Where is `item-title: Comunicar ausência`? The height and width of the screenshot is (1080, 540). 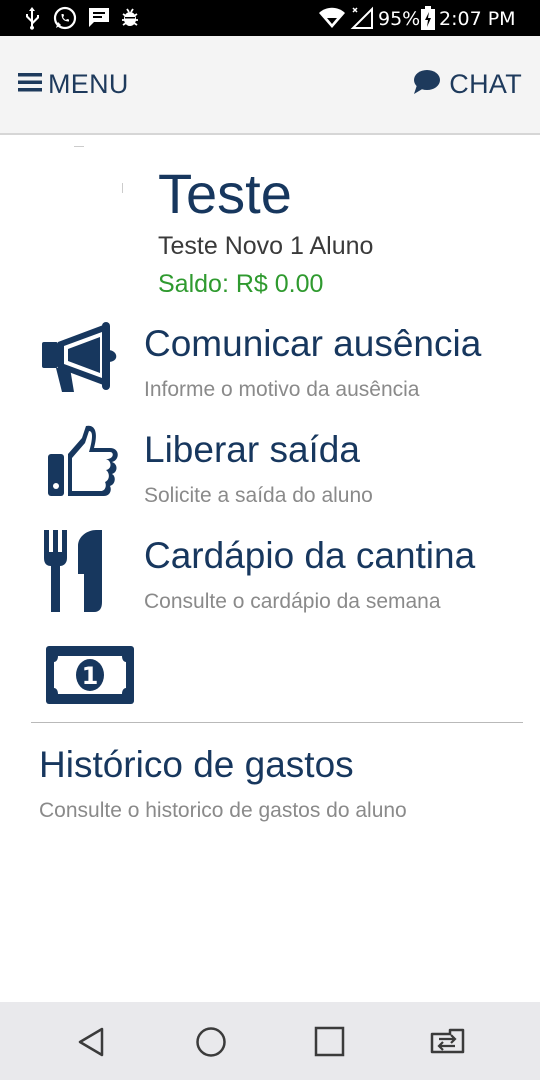
item-title: Comunicar ausência is located at coordinates (313, 343).